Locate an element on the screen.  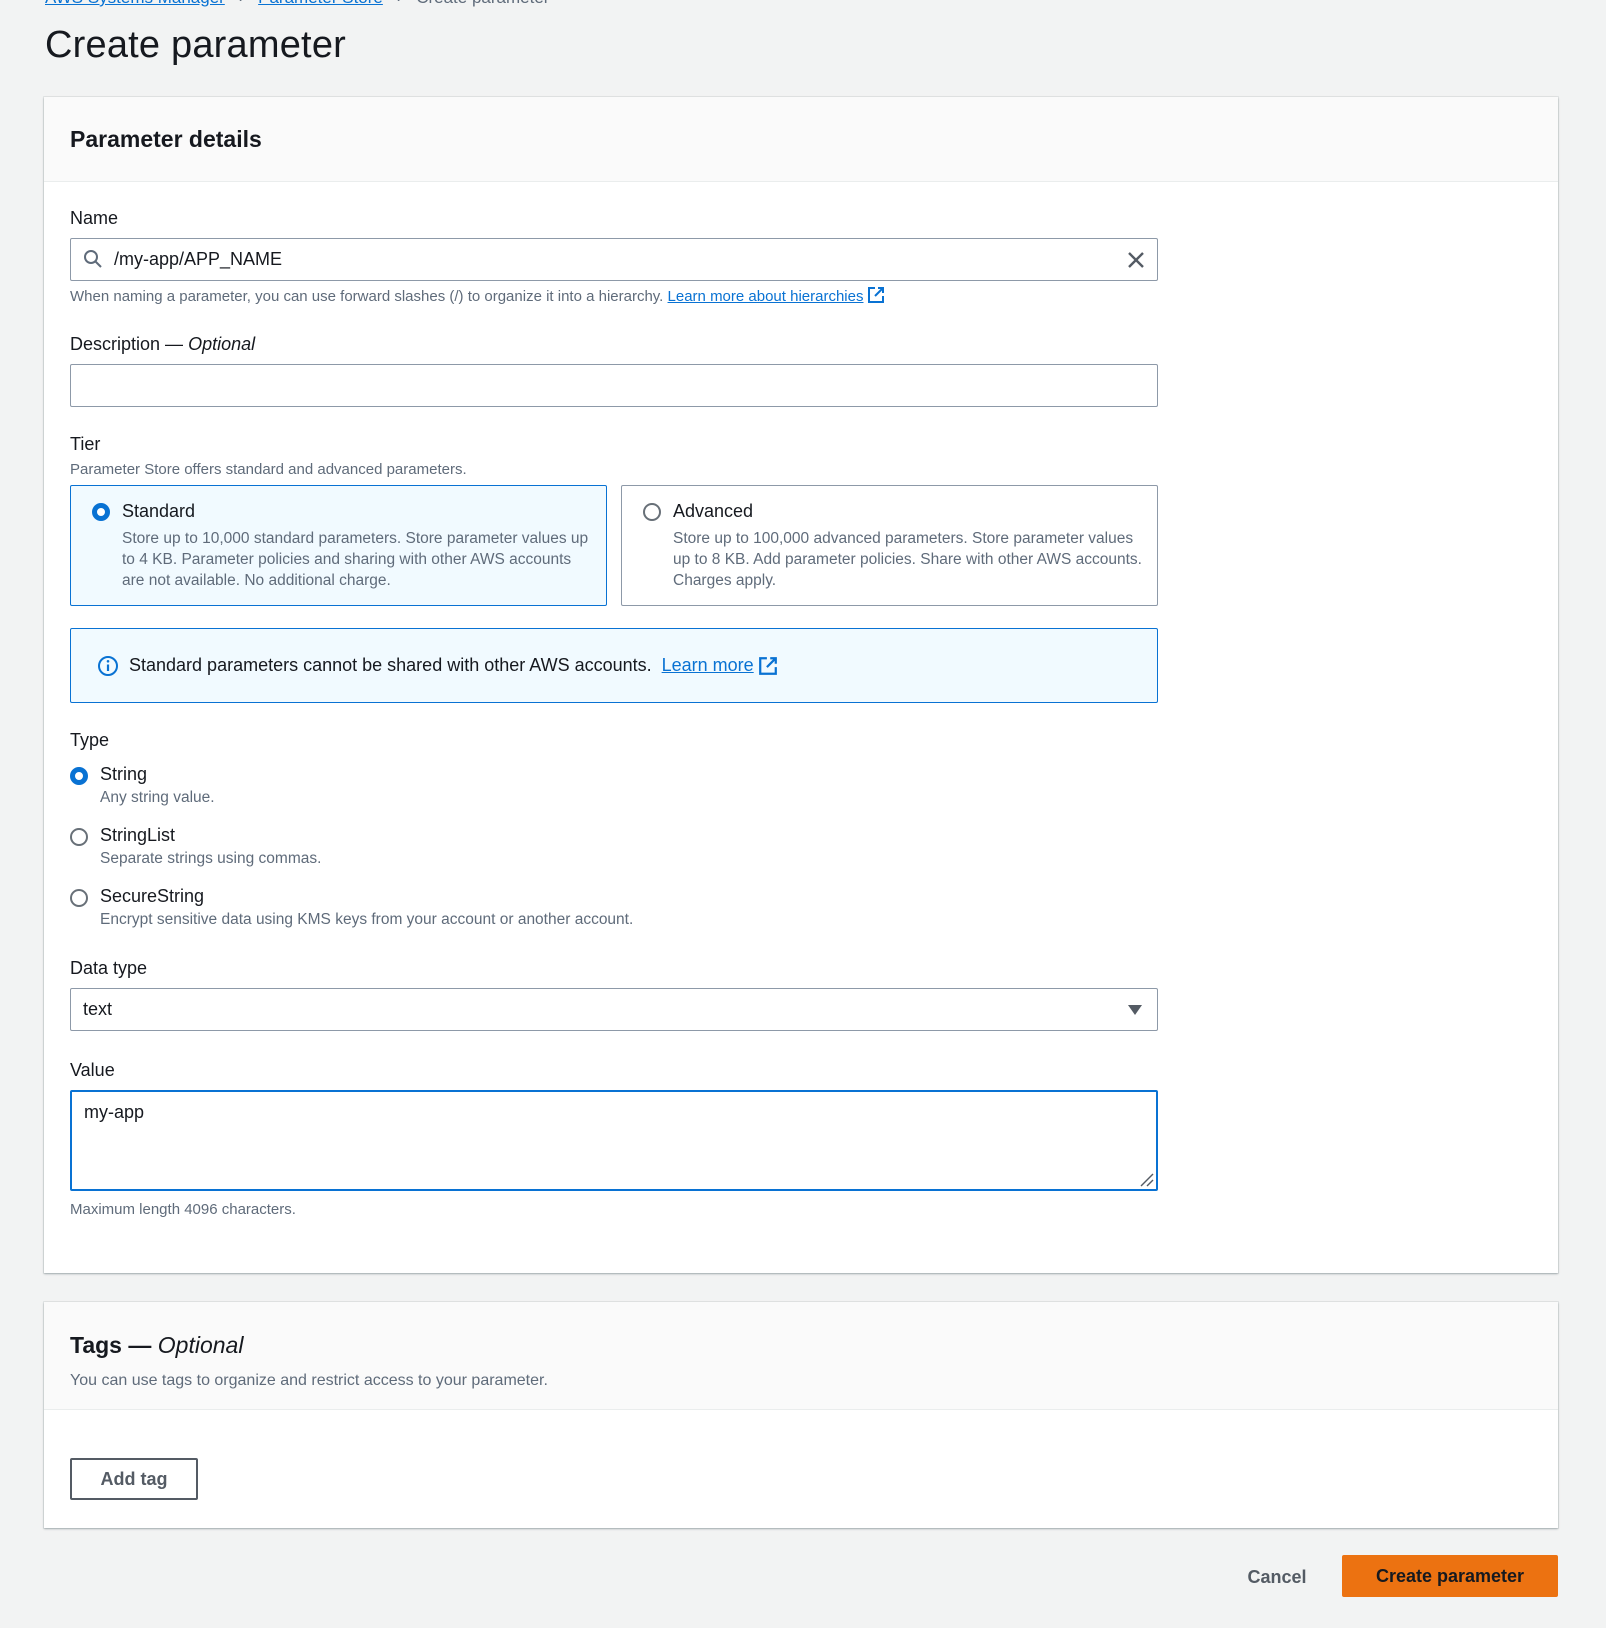
tier-label: Tier is located at coordinates (85, 444).